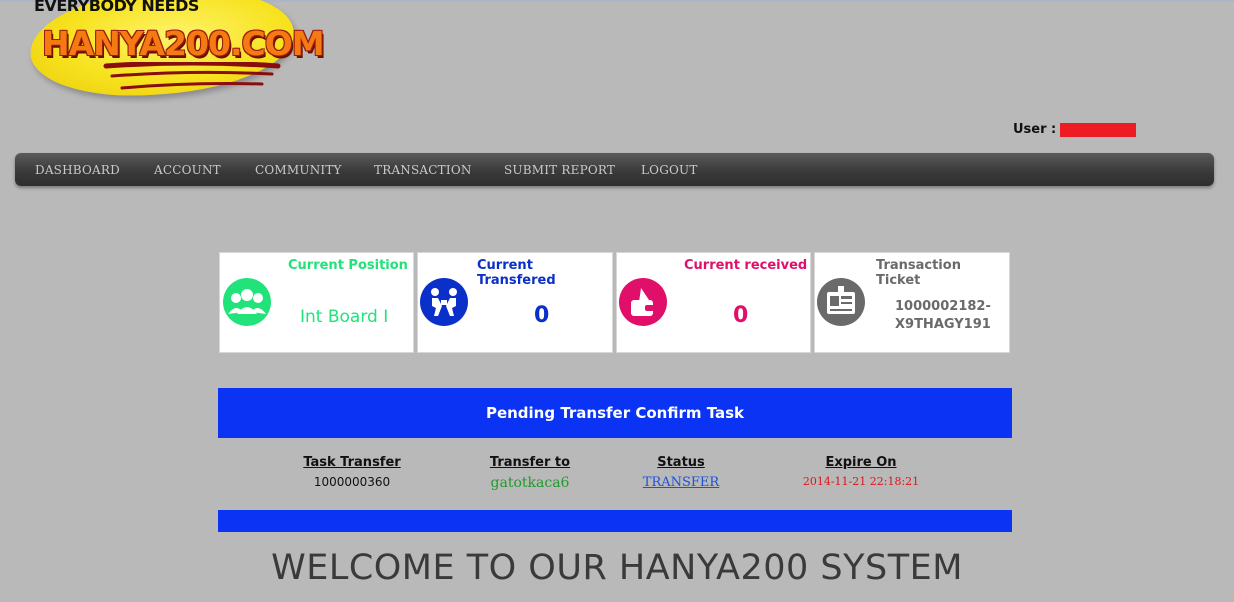 This screenshot has width=1234, height=602. Describe the element at coordinates (192, 76) in the screenshot. I see `logo-swoosh-icon` at that location.